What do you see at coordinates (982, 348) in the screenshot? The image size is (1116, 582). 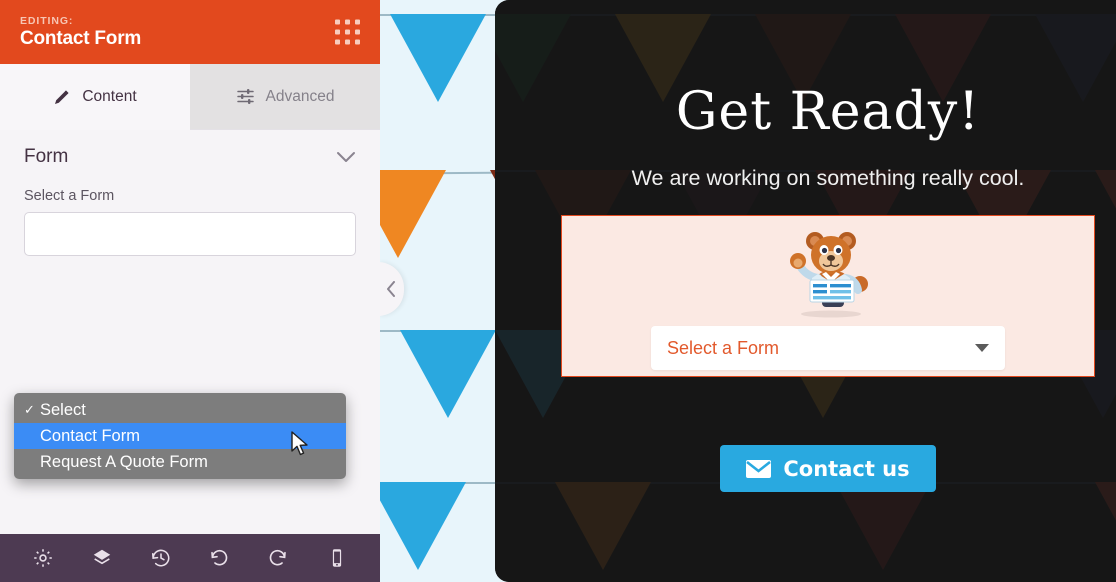 I see `caret-down-icon` at bounding box center [982, 348].